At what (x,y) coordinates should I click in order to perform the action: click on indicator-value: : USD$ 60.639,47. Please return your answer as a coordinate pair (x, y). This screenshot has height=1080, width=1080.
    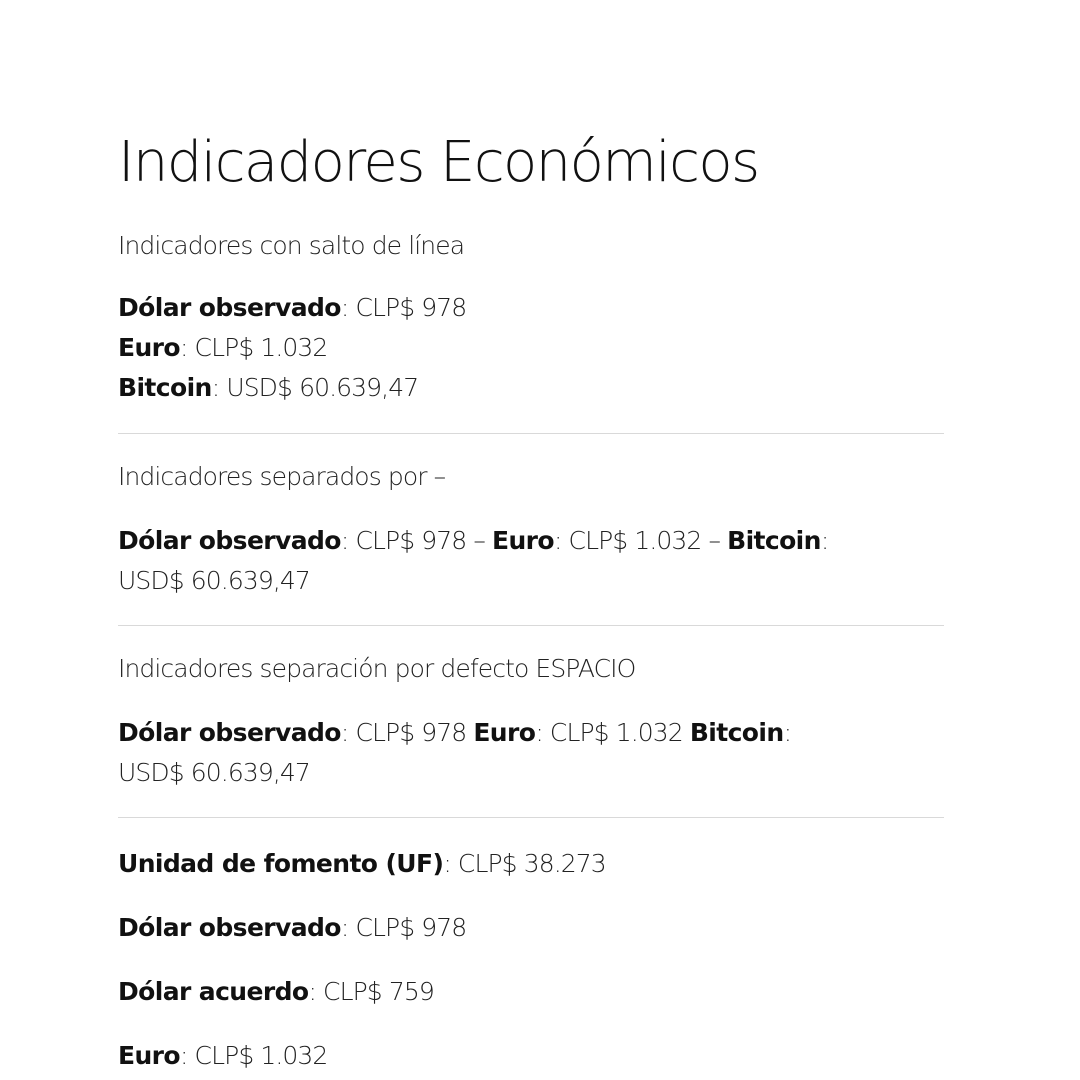
    Looking at the image, I should click on (315, 387).